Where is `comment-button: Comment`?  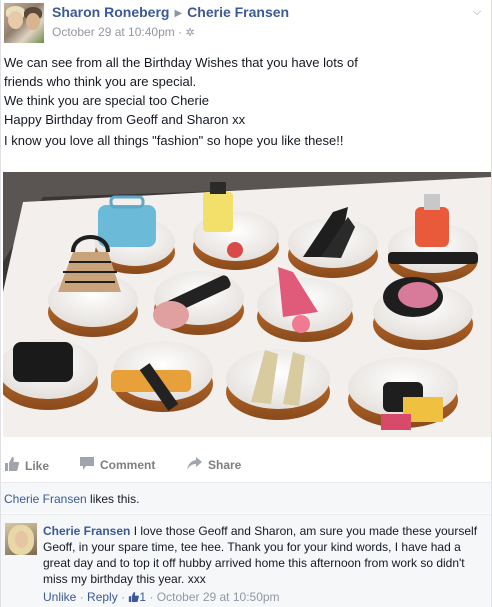 comment-button: Comment is located at coordinates (117, 465).